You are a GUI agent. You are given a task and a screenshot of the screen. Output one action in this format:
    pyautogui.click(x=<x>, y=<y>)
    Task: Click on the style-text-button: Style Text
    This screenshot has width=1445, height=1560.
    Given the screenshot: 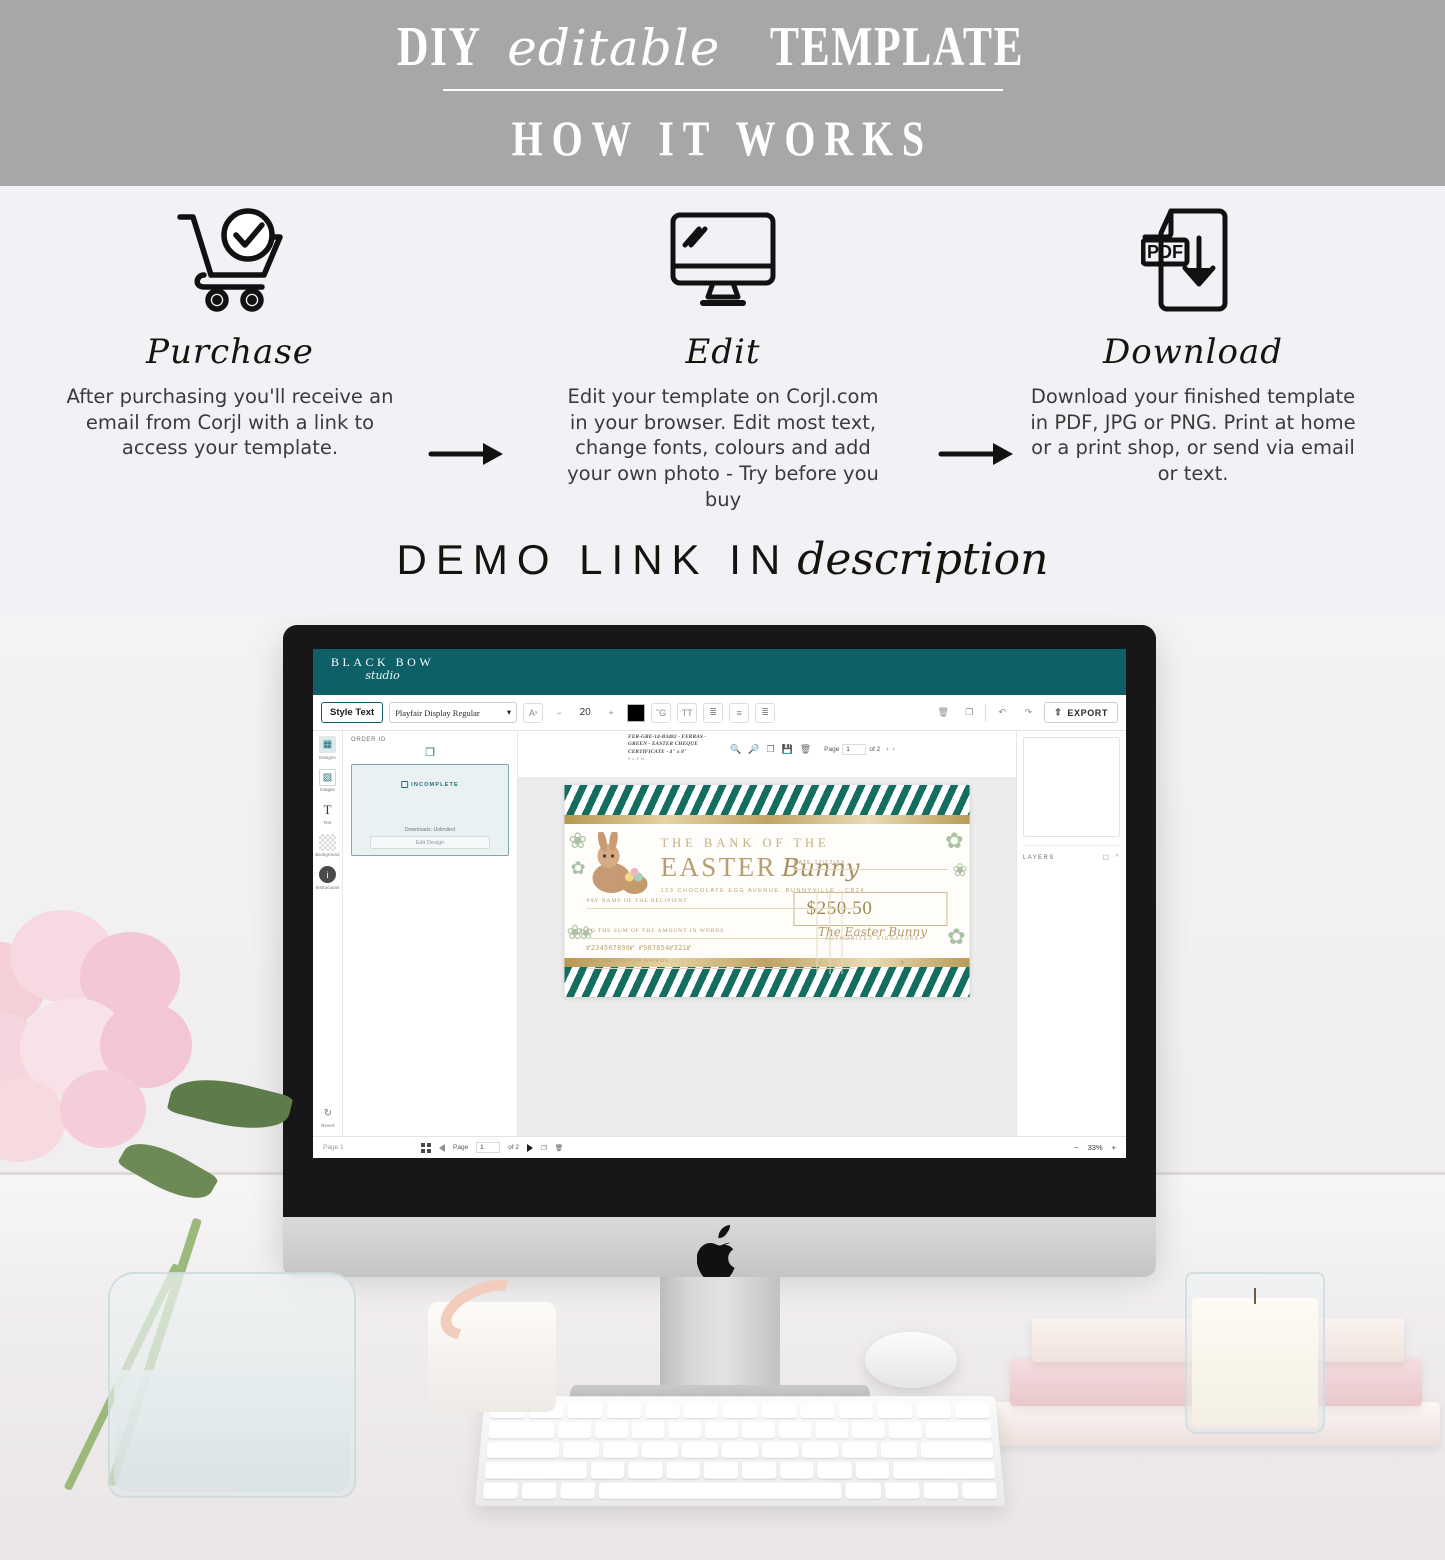 What is the action you would take?
    pyautogui.click(x=352, y=712)
    